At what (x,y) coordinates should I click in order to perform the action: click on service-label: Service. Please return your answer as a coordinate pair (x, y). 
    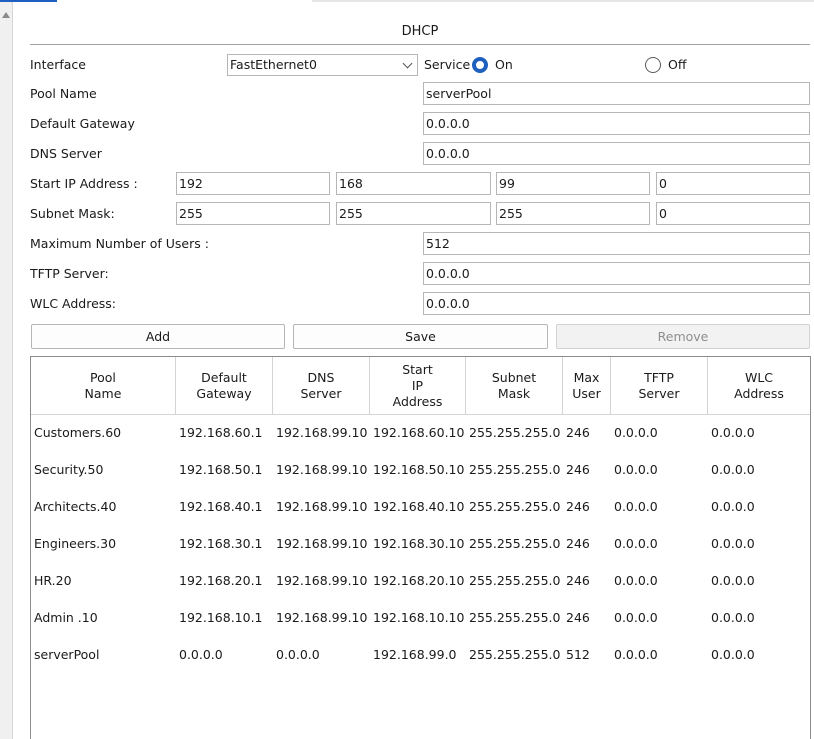
    Looking at the image, I should click on (447, 64).